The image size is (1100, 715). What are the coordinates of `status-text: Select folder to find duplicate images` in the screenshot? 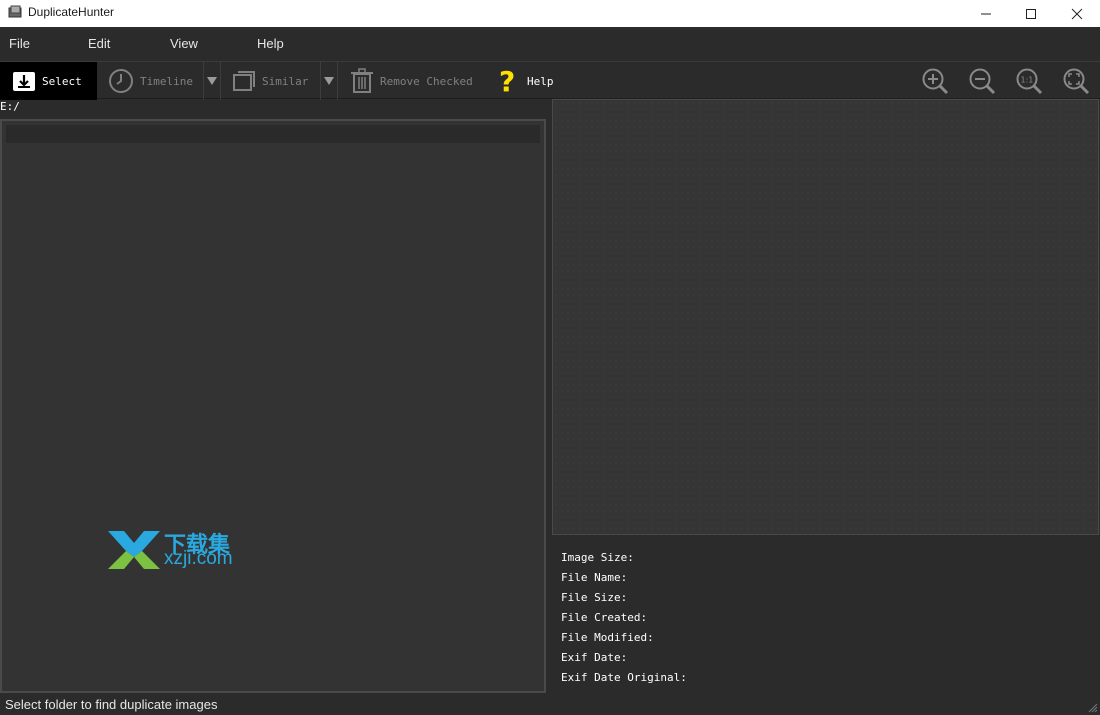 It's located at (111, 704).